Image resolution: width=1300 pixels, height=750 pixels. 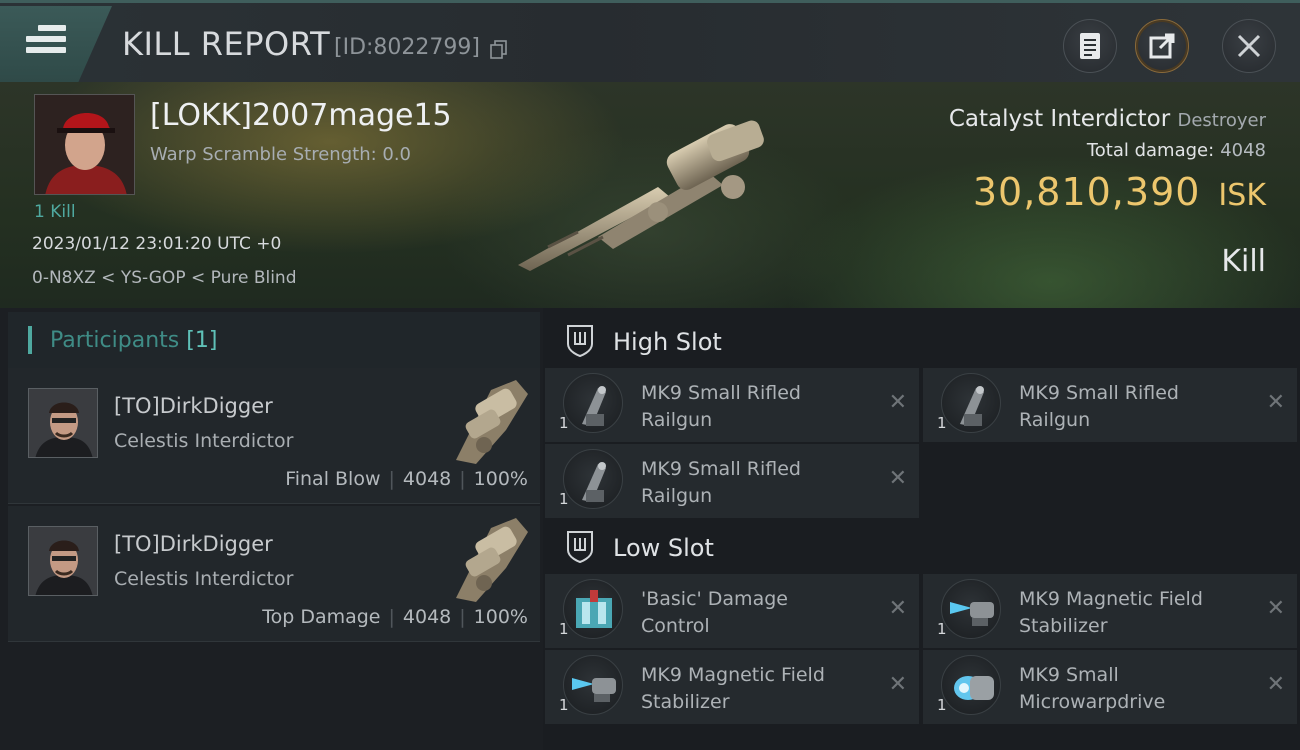 What do you see at coordinates (321, 617) in the screenshot?
I see `participant-role: Top Damage` at bounding box center [321, 617].